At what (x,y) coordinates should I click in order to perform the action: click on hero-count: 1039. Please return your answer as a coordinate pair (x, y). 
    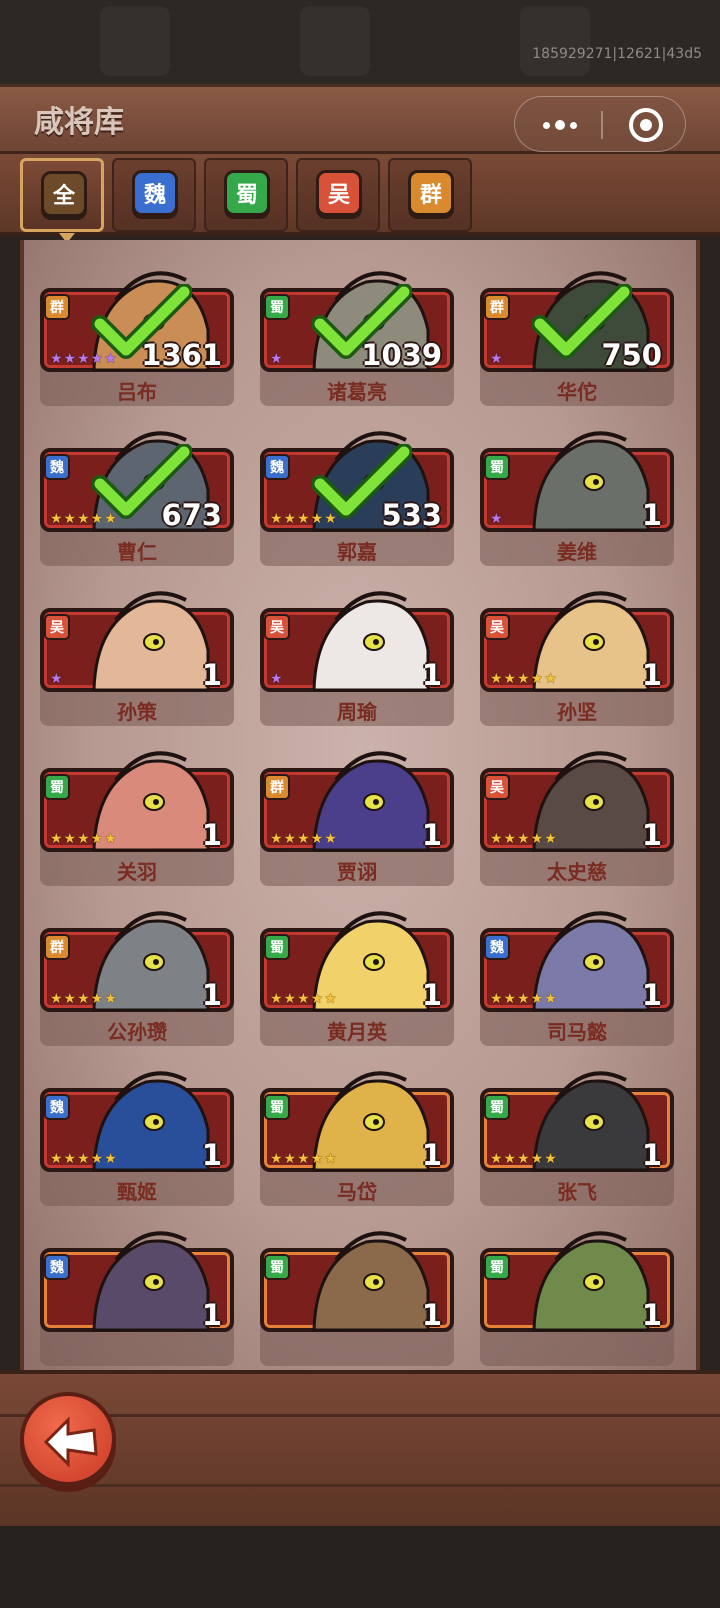
    Looking at the image, I should click on (401, 355).